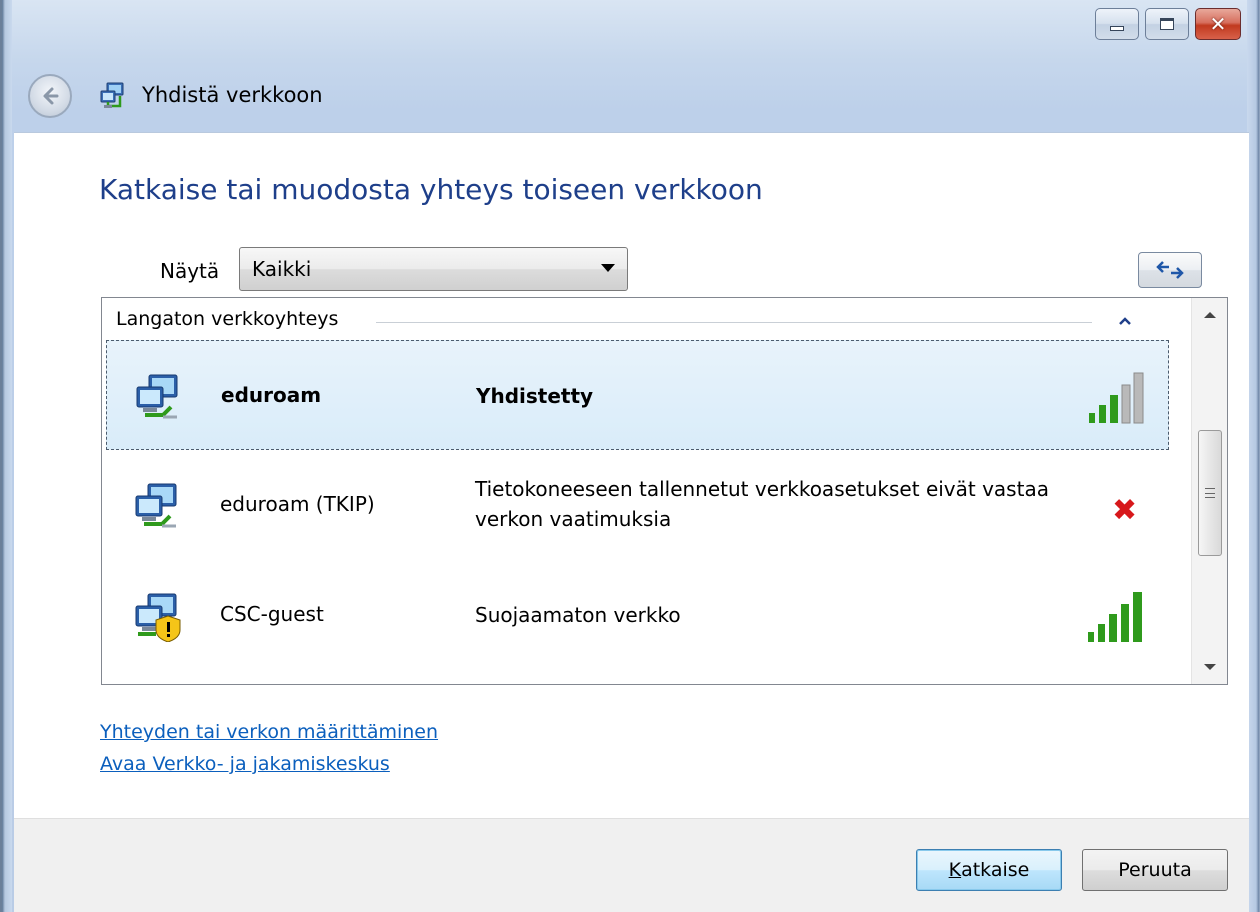 This screenshot has height=912, width=1260. Describe the element at coordinates (535, 396) in the screenshot. I see `network-status: Yhdistetty` at that location.